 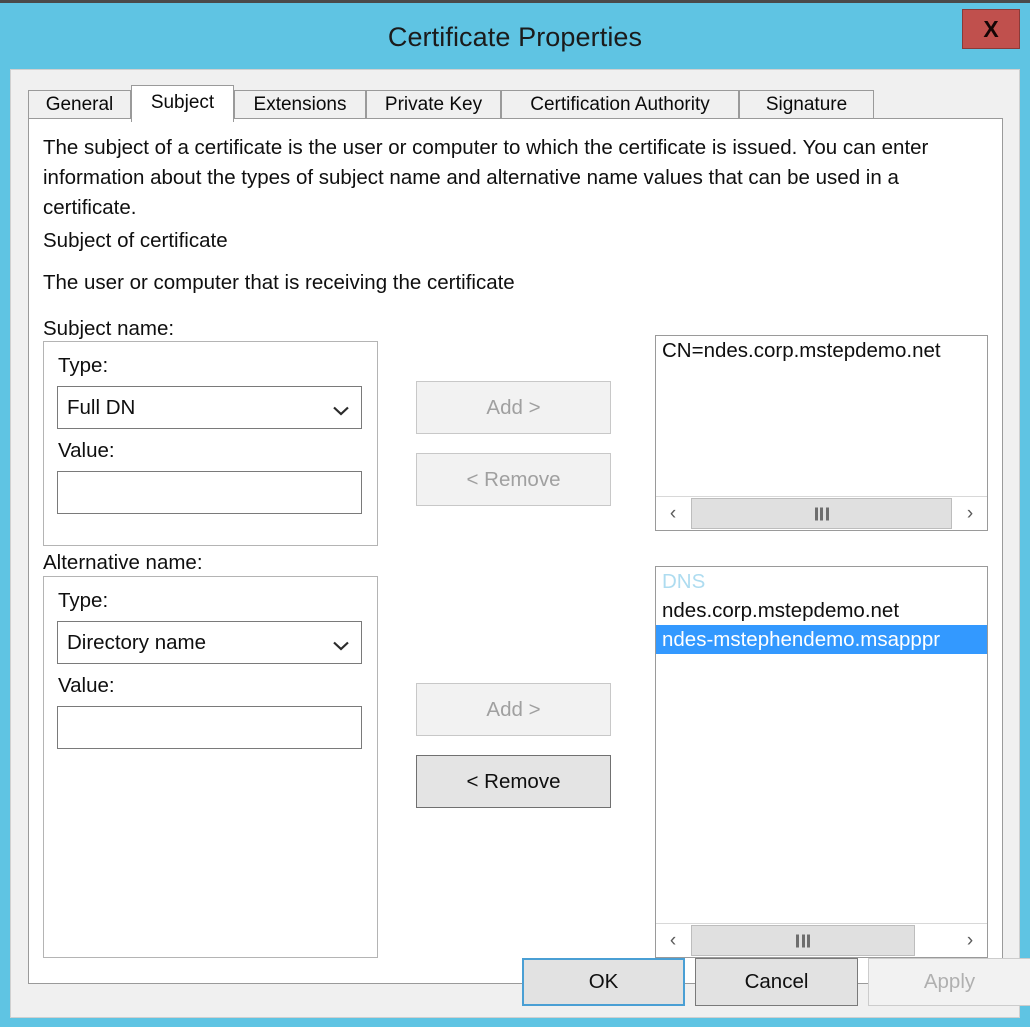 What do you see at coordinates (821, 350) in the screenshot?
I see `list-item: CN=ndes.corp.mstepdemo.net` at bounding box center [821, 350].